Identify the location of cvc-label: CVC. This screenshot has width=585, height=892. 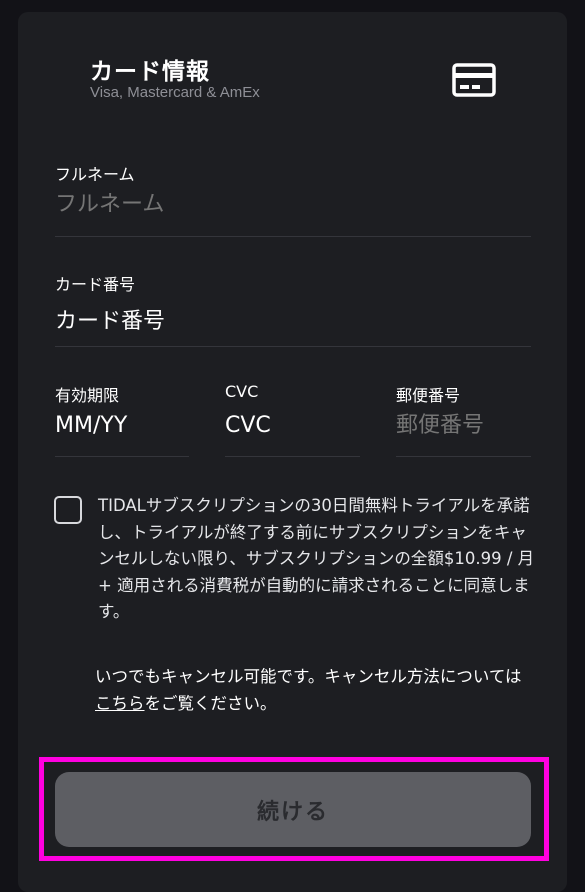
(242, 391).